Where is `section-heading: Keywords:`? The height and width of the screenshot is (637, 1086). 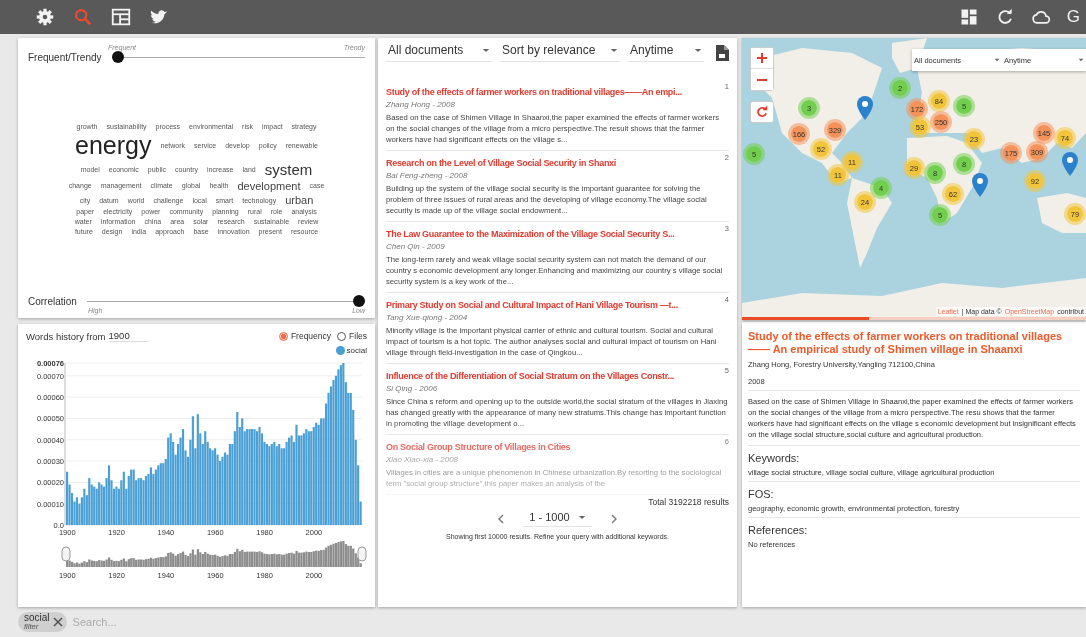
section-heading: Keywords: is located at coordinates (774, 458).